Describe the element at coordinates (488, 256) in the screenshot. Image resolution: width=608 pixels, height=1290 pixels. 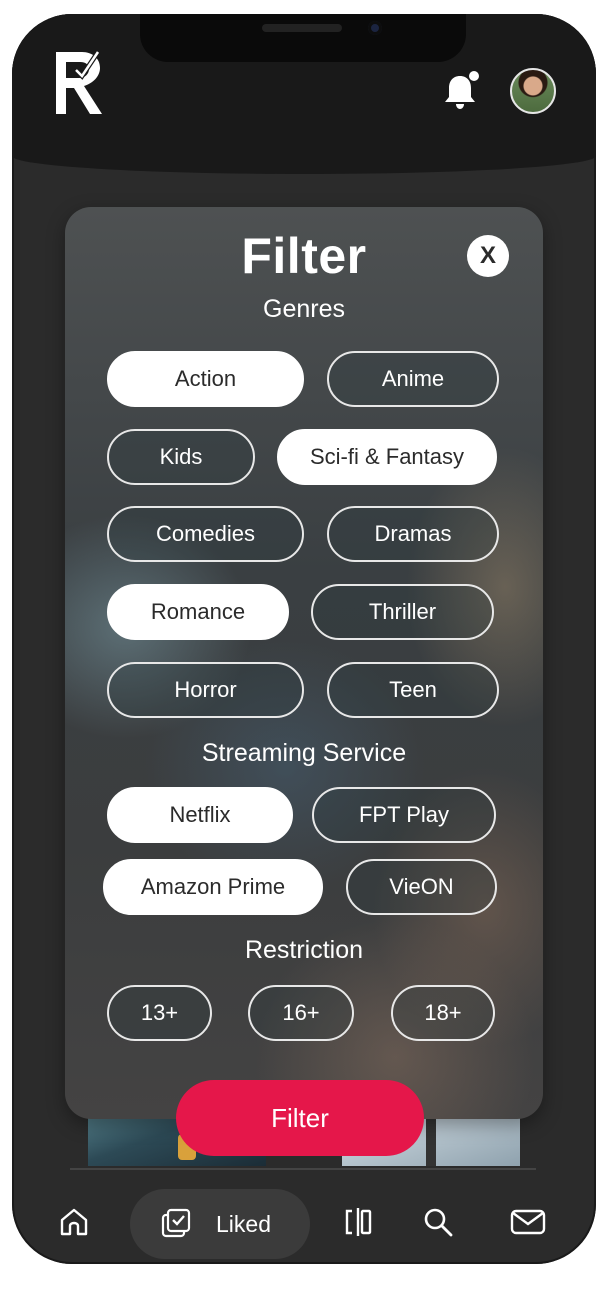
I see `close-button: X` at that location.